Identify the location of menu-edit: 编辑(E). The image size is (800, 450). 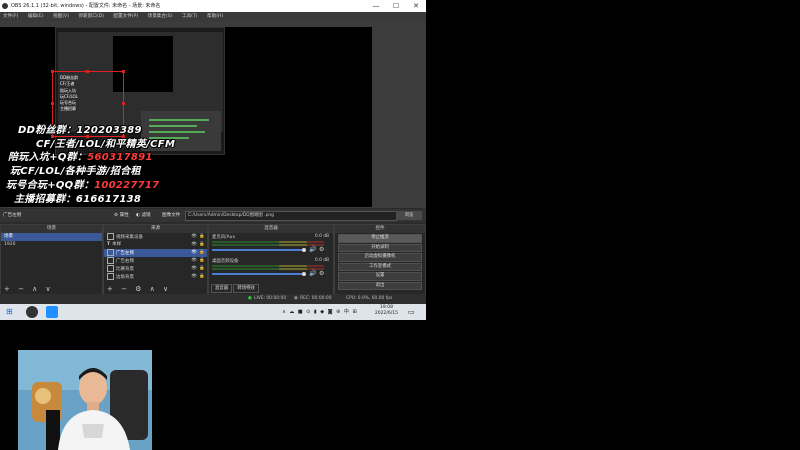
(36, 16).